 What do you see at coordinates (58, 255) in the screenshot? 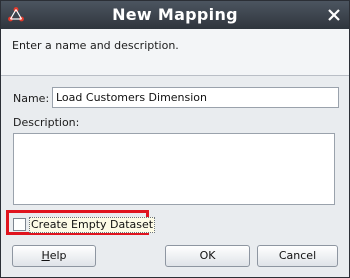
I see `help-label-rest: elp` at bounding box center [58, 255].